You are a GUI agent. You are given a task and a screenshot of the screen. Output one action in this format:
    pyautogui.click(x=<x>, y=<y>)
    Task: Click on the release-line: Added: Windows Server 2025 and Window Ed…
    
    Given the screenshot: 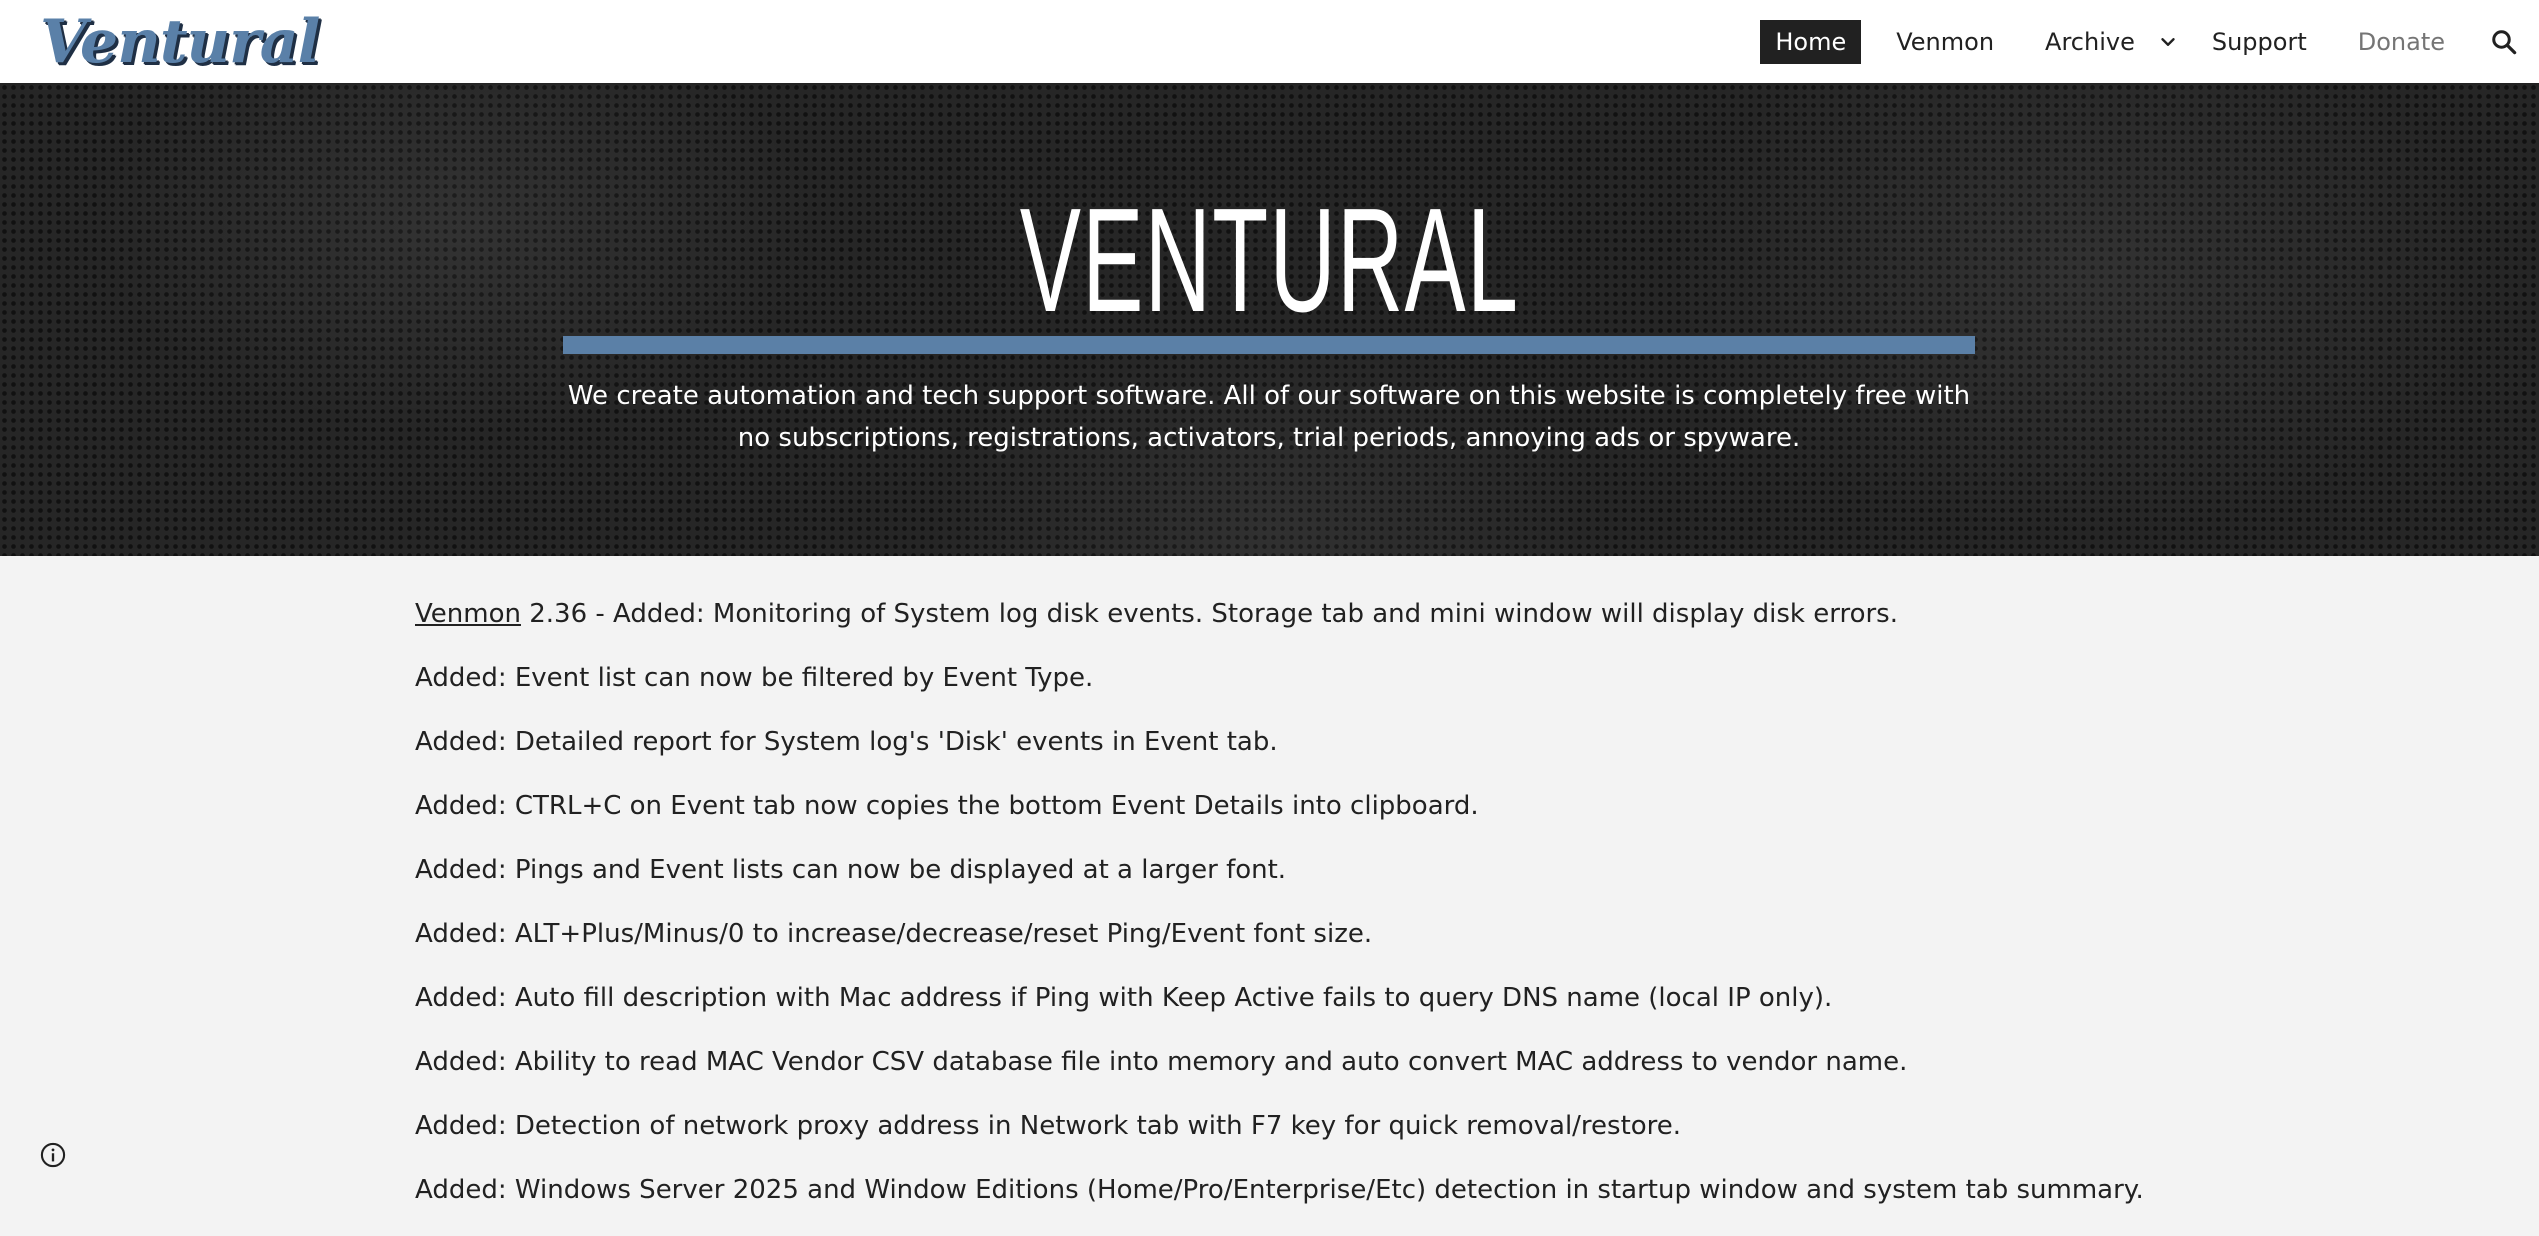 What is the action you would take?
    pyautogui.click(x=1279, y=1190)
    